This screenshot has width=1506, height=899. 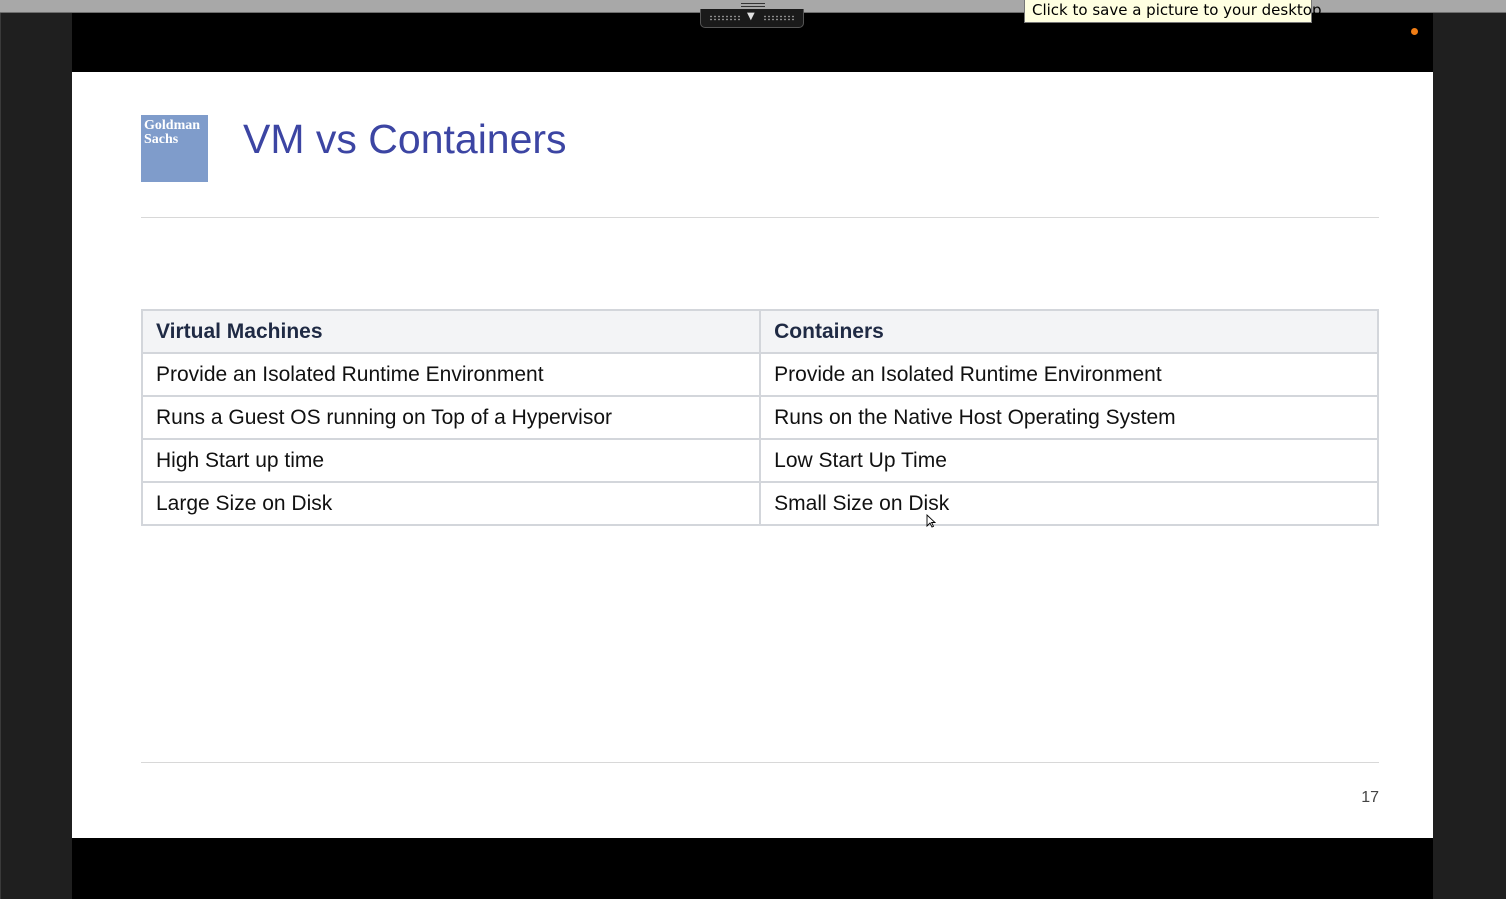 I want to click on table-row: Large Size on Disk Small Size on Disk, so click(x=759, y=503).